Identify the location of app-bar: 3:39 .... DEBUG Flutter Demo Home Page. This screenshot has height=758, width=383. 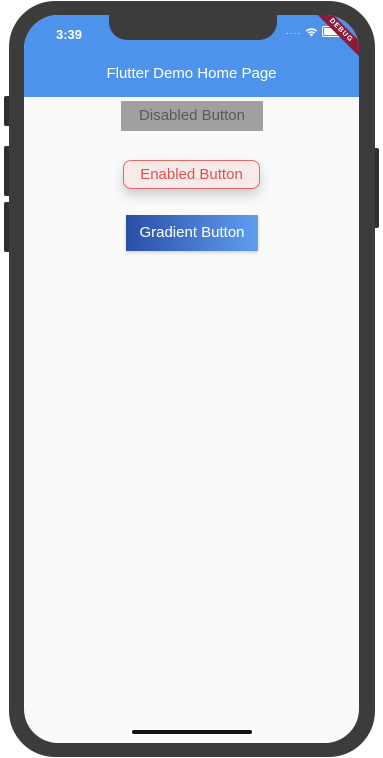
(191, 56).